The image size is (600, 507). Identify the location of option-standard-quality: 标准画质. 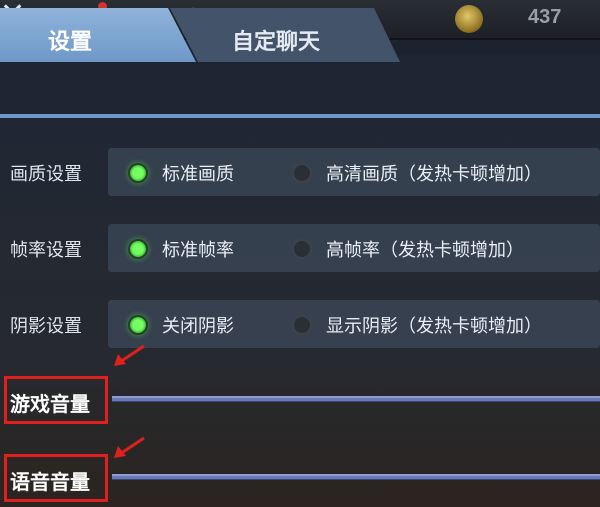
(181, 173).